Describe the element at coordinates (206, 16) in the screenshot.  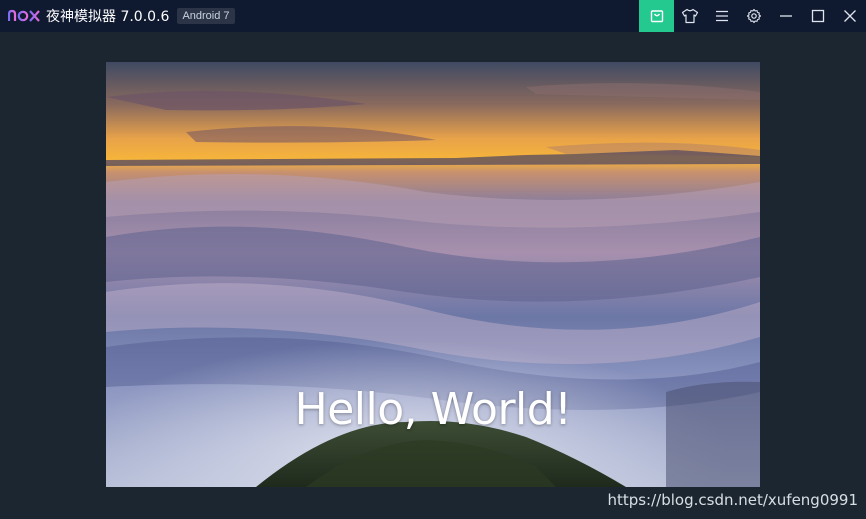
I see `android-version-badge: Android 7` at that location.